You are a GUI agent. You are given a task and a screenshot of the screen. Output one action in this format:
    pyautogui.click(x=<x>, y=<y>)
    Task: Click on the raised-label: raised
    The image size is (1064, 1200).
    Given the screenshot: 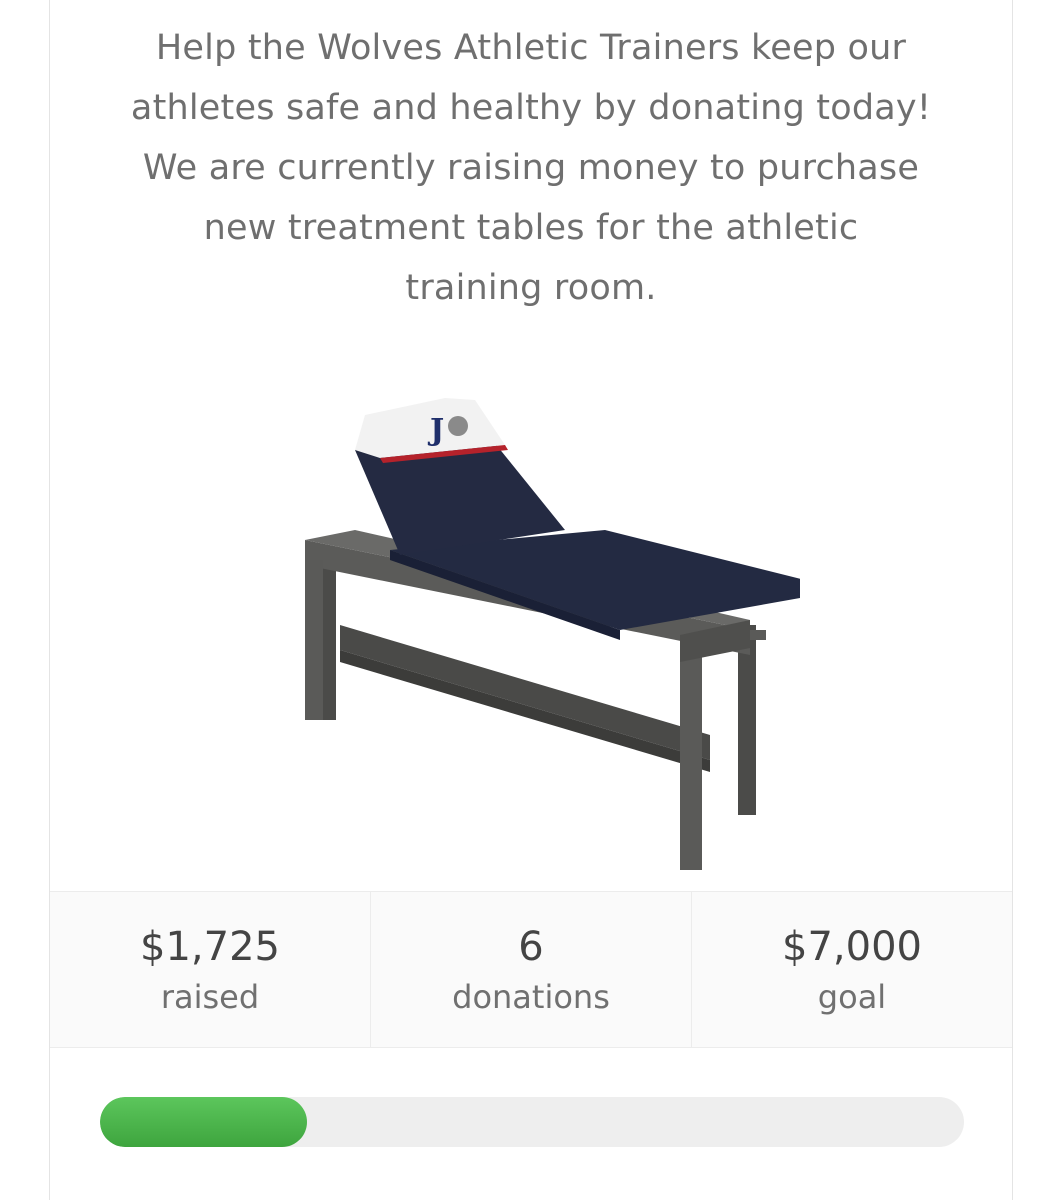 What is the action you would take?
    pyautogui.click(x=210, y=997)
    